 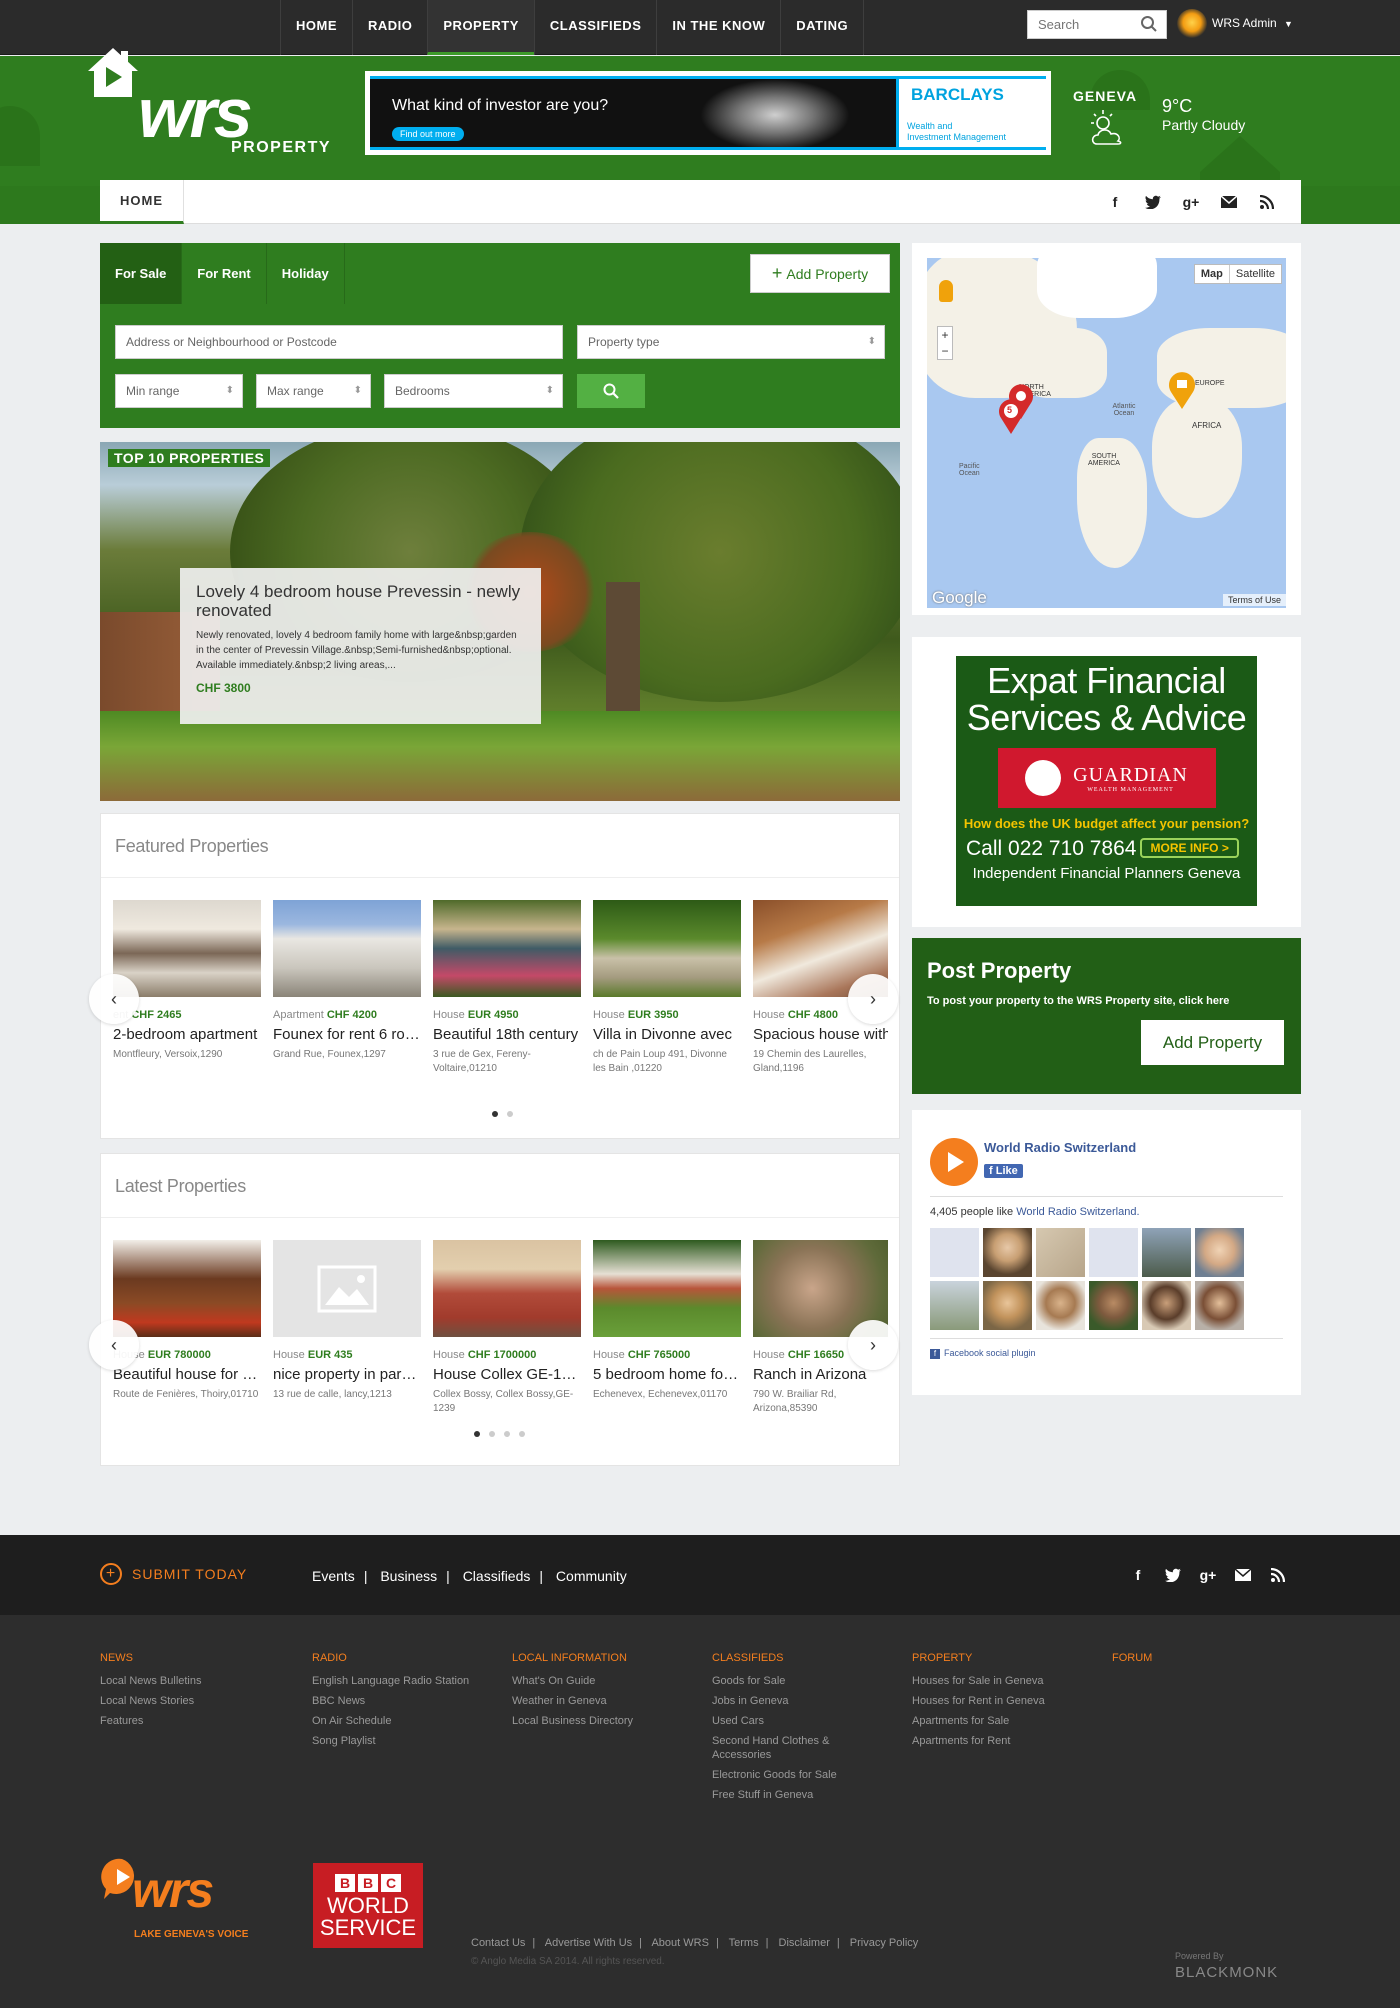 What do you see at coordinates (428, 134) in the screenshot?
I see `banner-cta: Find out more` at bounding box center [428, 134].